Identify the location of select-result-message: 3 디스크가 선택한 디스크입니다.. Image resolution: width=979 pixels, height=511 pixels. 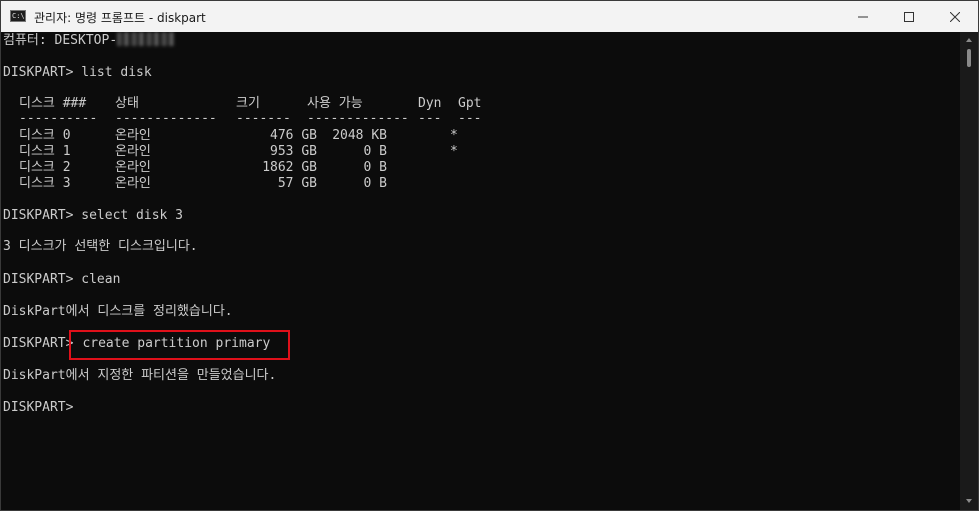
(100, 246).